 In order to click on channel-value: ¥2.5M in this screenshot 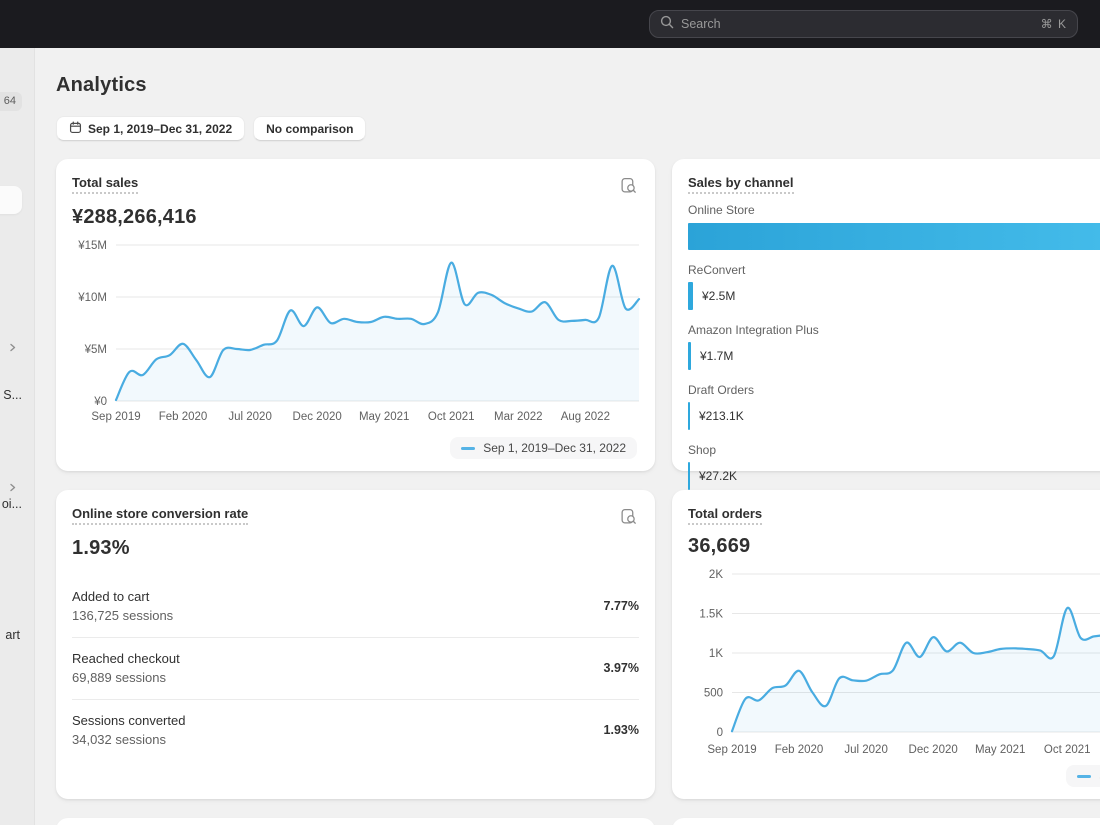, I will do `click(719, 296)`.